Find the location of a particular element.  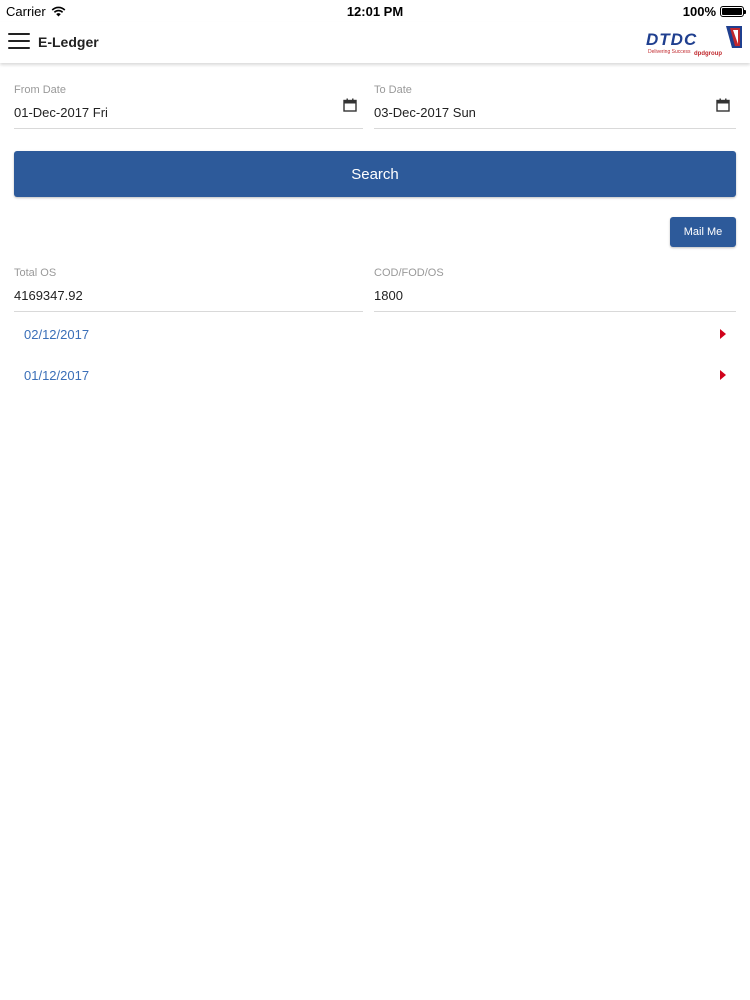

mail-me-button: Mail Me is located at coordinates (703, 232).